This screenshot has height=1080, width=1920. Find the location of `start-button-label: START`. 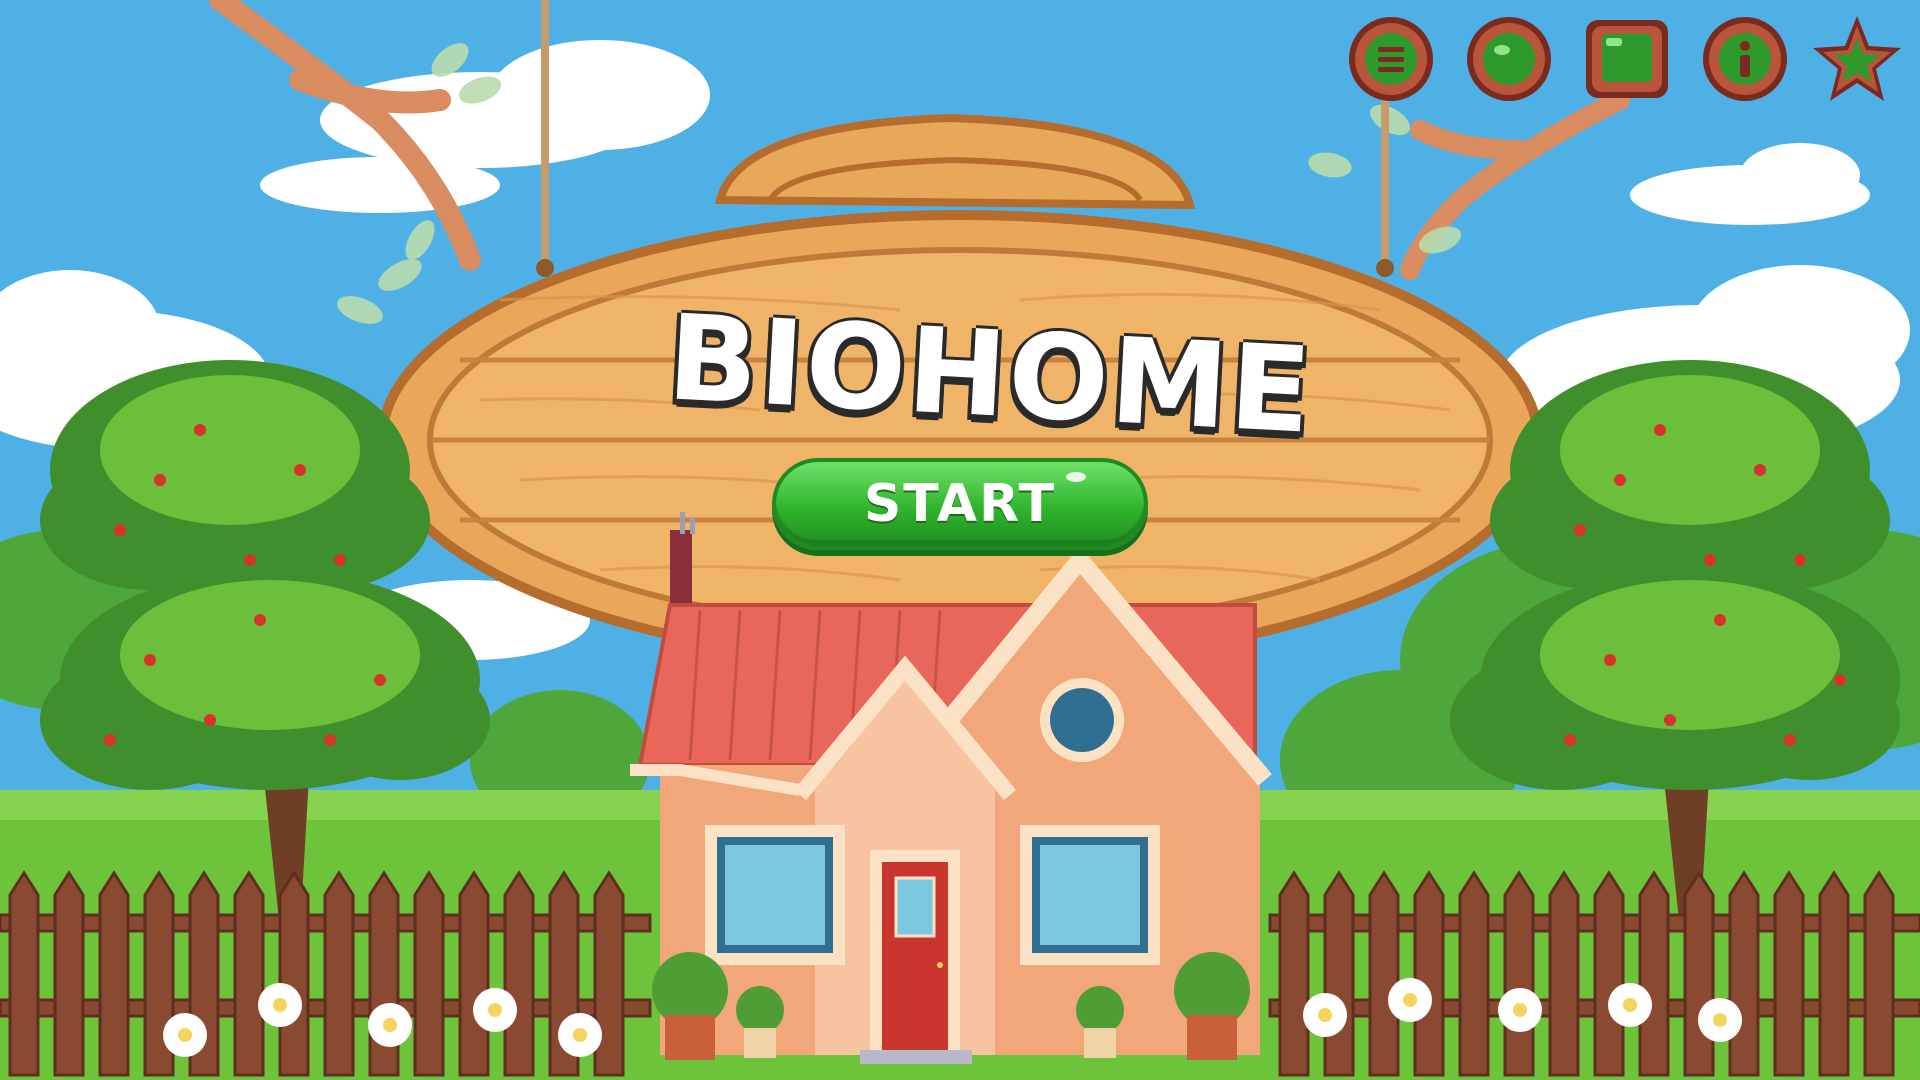

start-button-label: START is located at coordinates (960, 504).